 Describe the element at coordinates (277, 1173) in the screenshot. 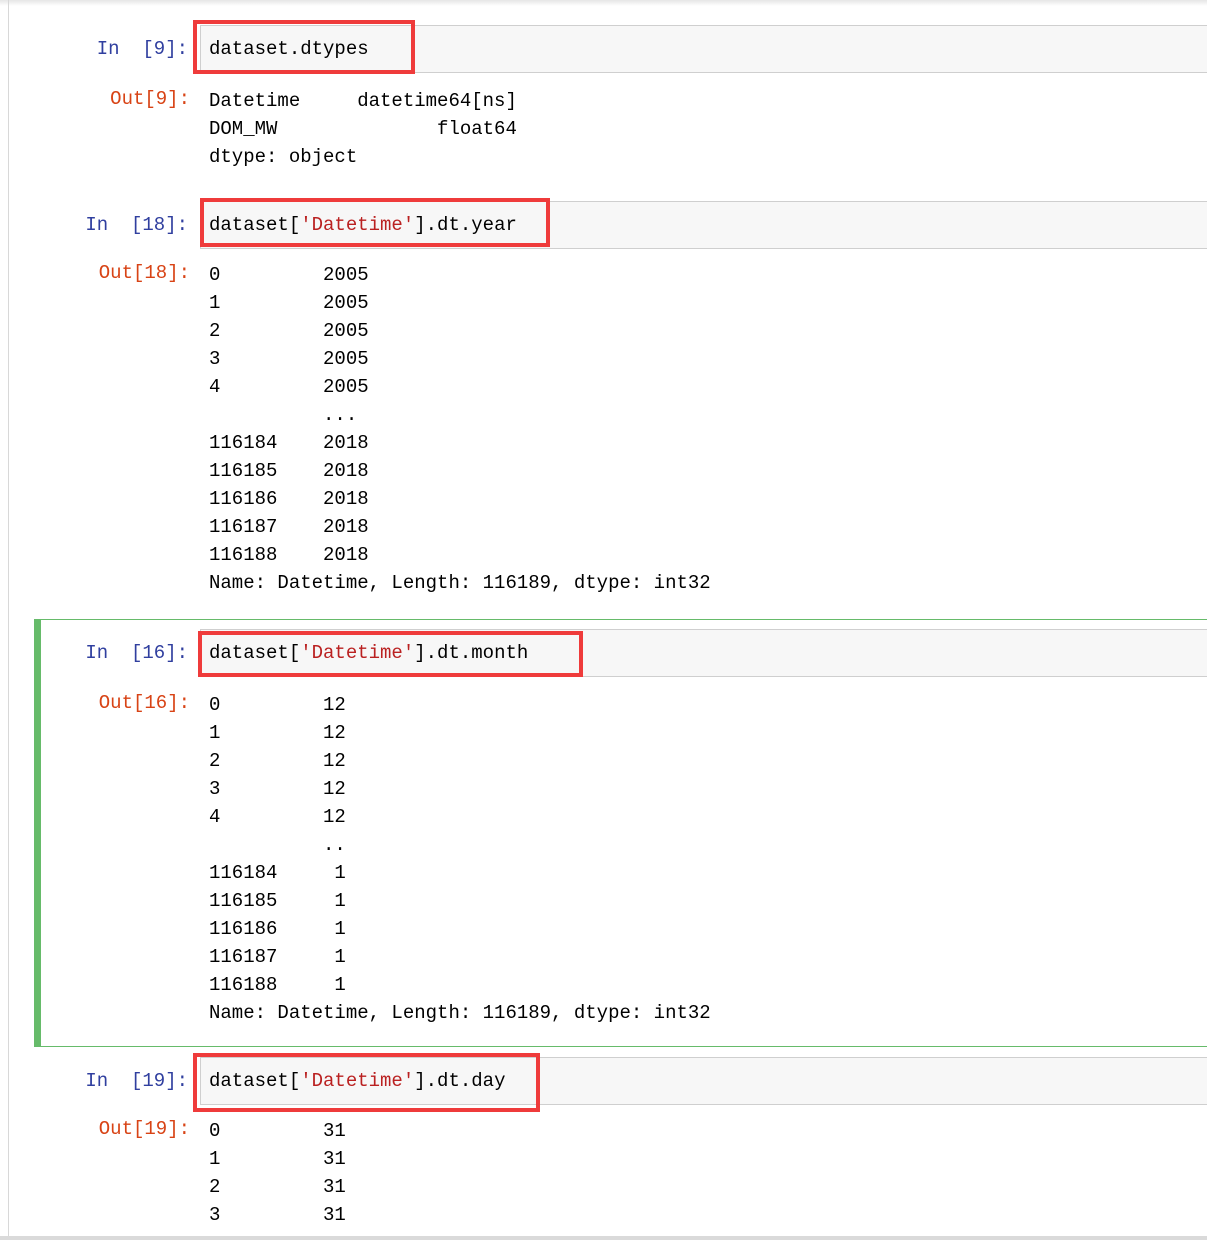

I see `cell-output: 0 31 1 31 2 31 3 31` at that location.